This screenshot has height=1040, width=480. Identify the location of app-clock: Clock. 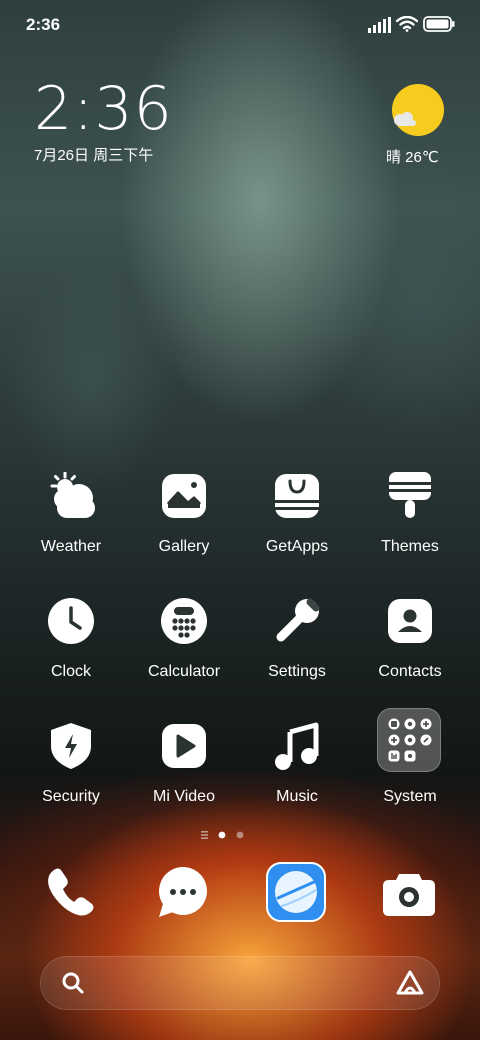
(71, 647).